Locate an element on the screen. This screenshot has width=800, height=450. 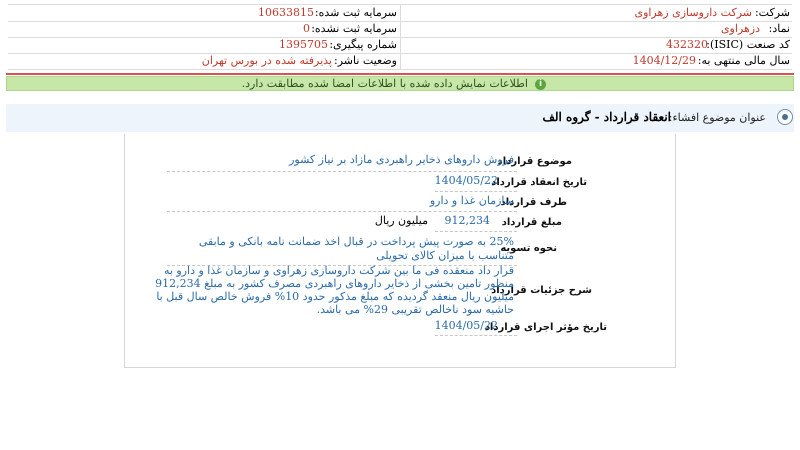
capital-registered-label: سرمایه ثبت شده: is located at coordinates (355, 12).